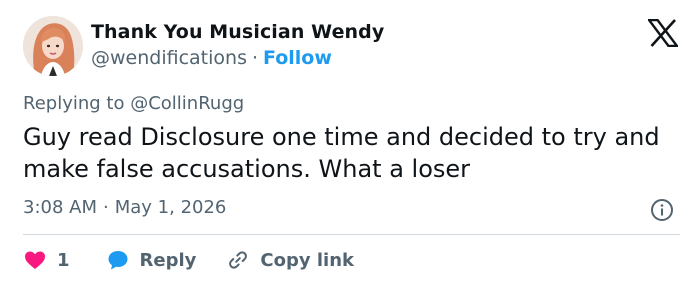  What do you see at coordinates (118, 260) in the screenshot?
I see `reply-bubble-icon` at bounding box center [118, 260].